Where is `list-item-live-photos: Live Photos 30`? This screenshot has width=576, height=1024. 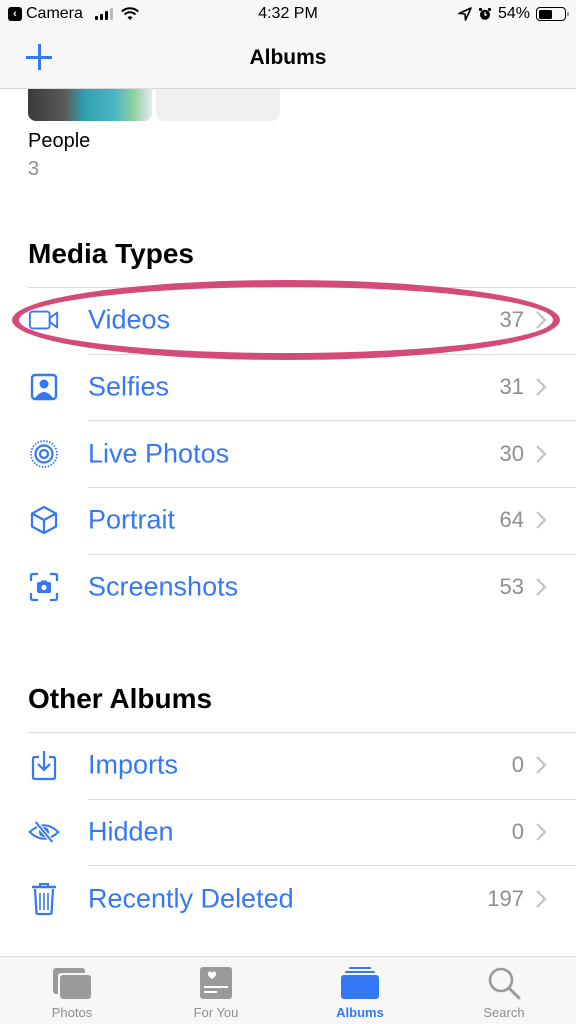 list-item-live-photos: Live Photos 30 is located at coordinates (288, 453).